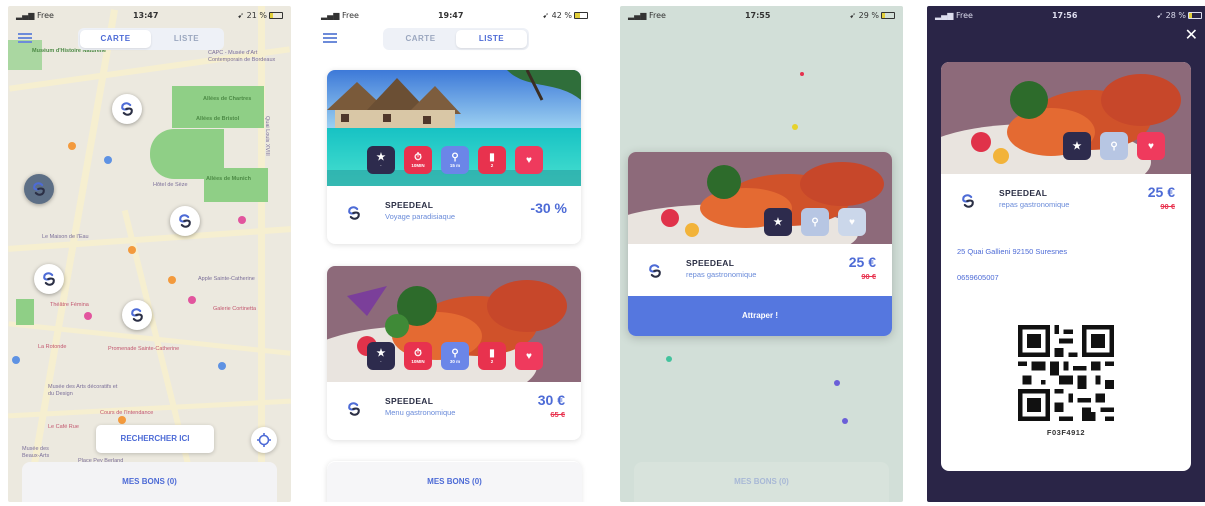 The height and width of the screenshot is (506, 1205). I want to click on distance-pin-icon: ⚲ 30 m, so click(455, 356).